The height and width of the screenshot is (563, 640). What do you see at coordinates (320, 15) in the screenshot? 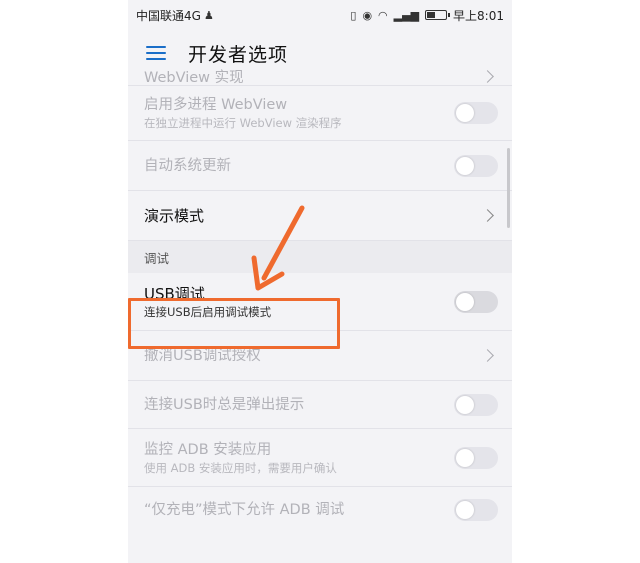
I see `status-bar: 中国联通4G ♟ ▯ ◉ ◠ ▂▄▆ 早上8:01` at bounding box center [320, 15].